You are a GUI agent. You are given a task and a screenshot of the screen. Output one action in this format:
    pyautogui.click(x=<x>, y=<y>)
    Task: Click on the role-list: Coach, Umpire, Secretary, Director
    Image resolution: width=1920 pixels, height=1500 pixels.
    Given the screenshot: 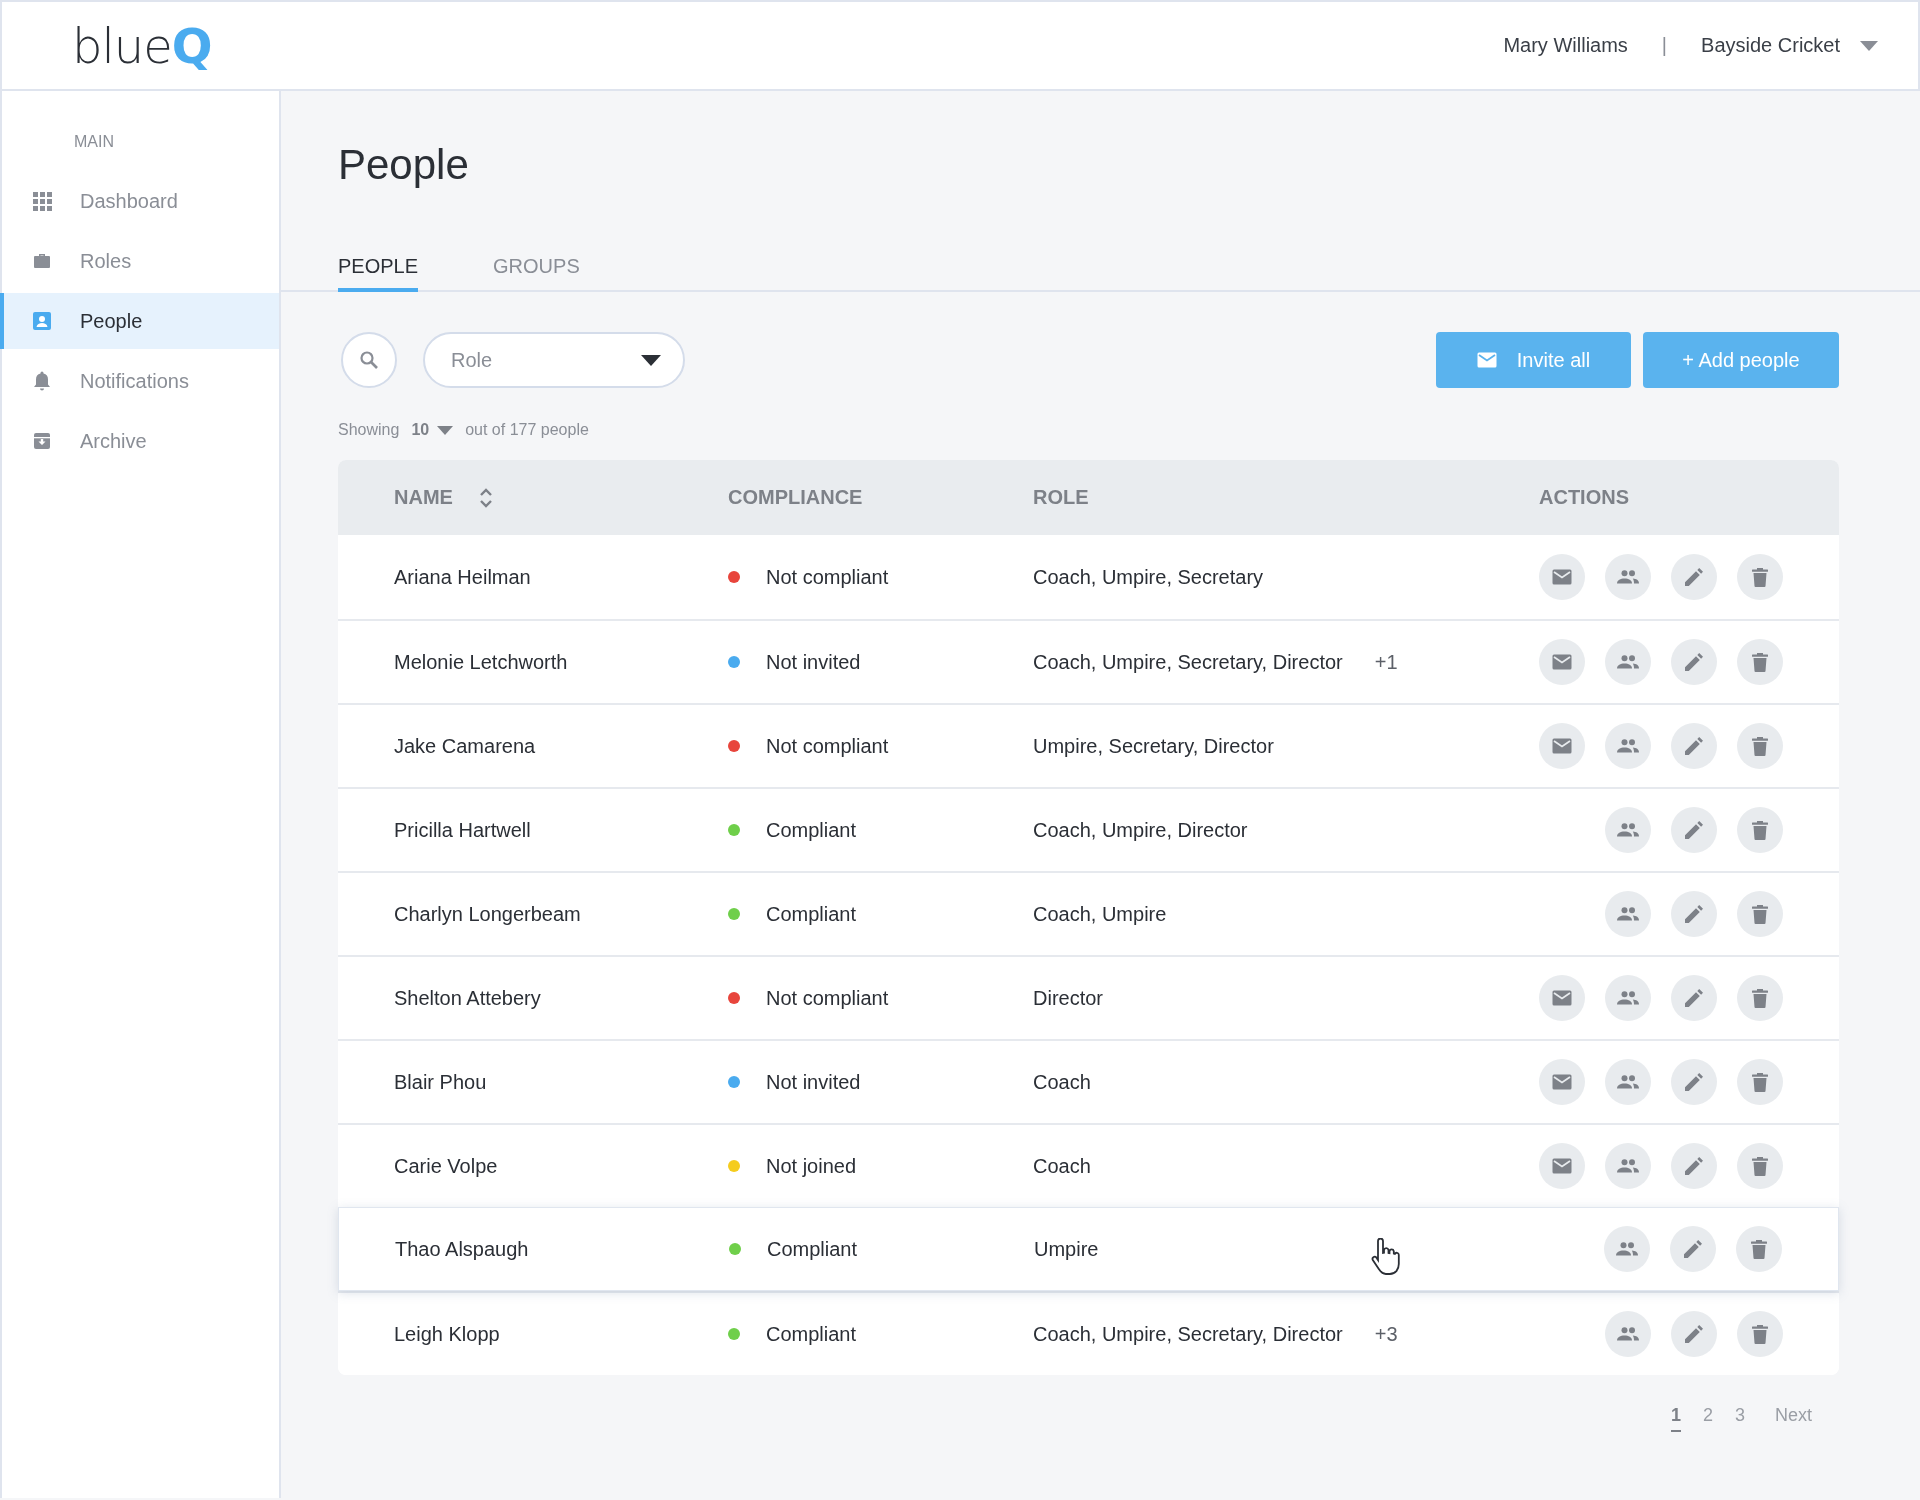 What is the action you would take?
    pyautogui.click(x=1188, y=1334)
    